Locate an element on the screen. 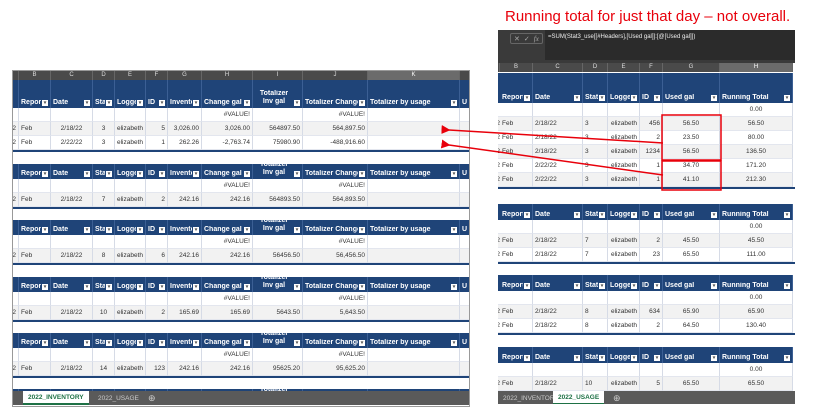  annotation-overlay is located at coordinates (581, 152).